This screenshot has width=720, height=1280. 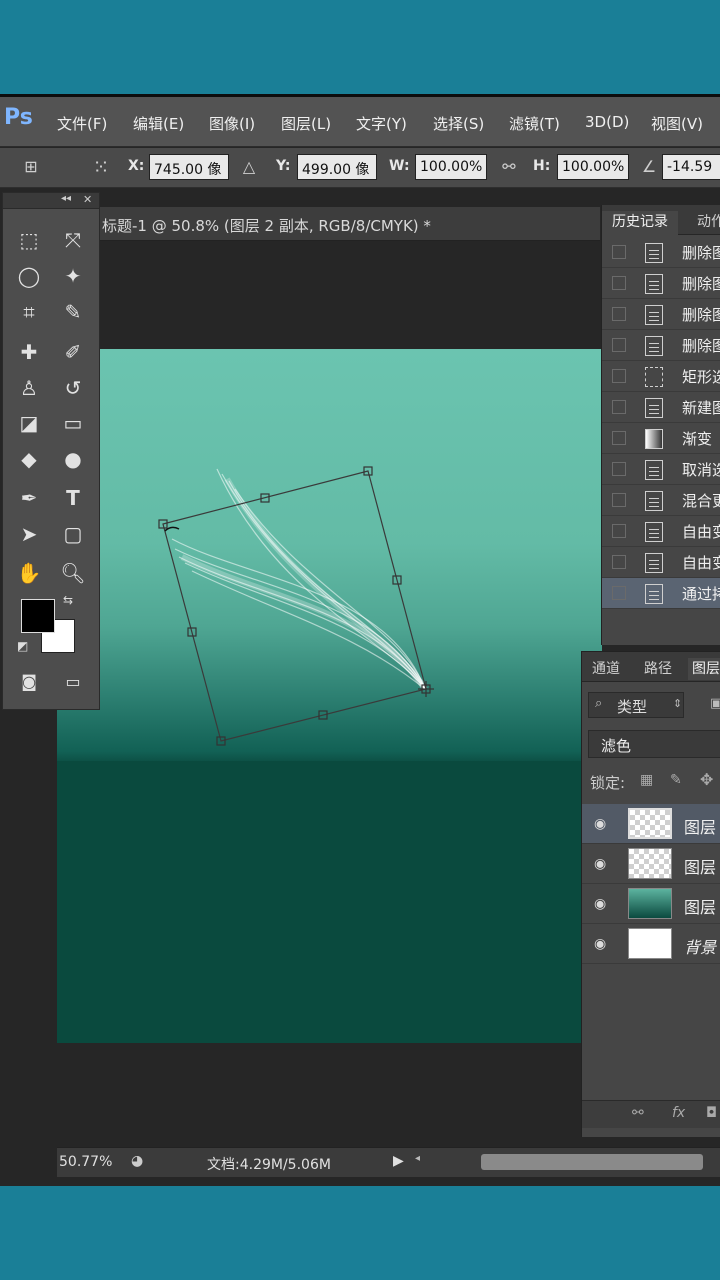 I want to click on tab-actions: 动作, so click(x=708, y=222).